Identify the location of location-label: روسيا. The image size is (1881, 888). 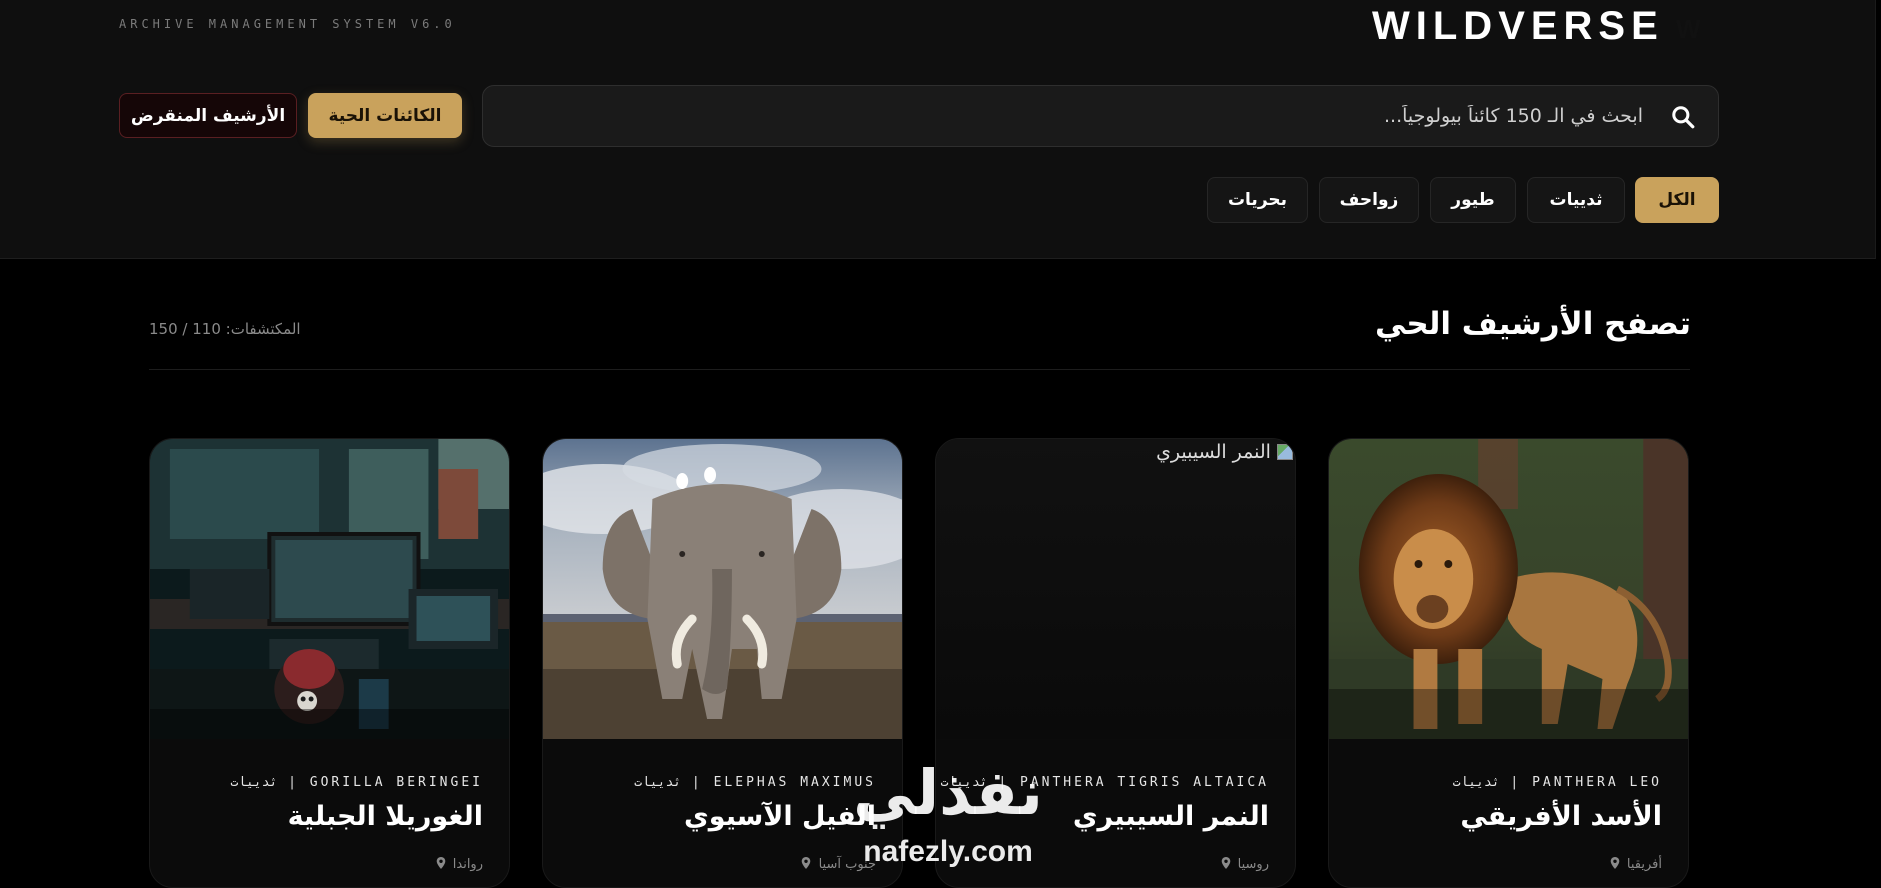
(1253, 864).